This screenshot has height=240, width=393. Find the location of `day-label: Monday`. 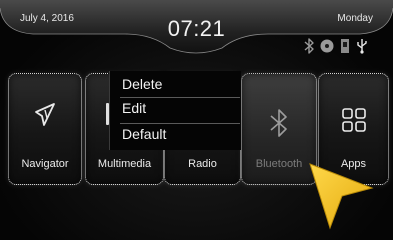

day-label: Monday is located at coordinates (355, 18).